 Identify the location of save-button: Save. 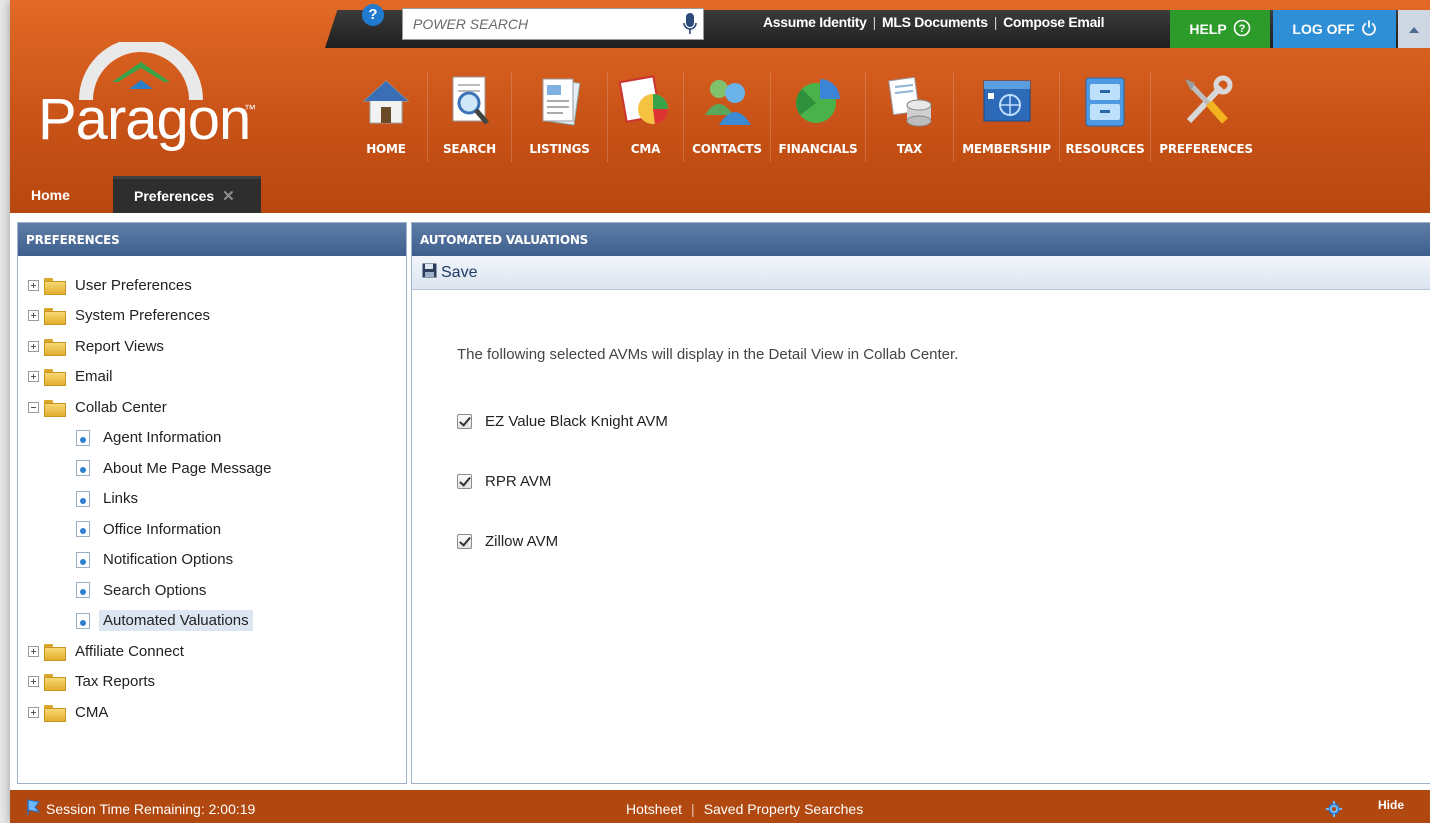
(921, 273).